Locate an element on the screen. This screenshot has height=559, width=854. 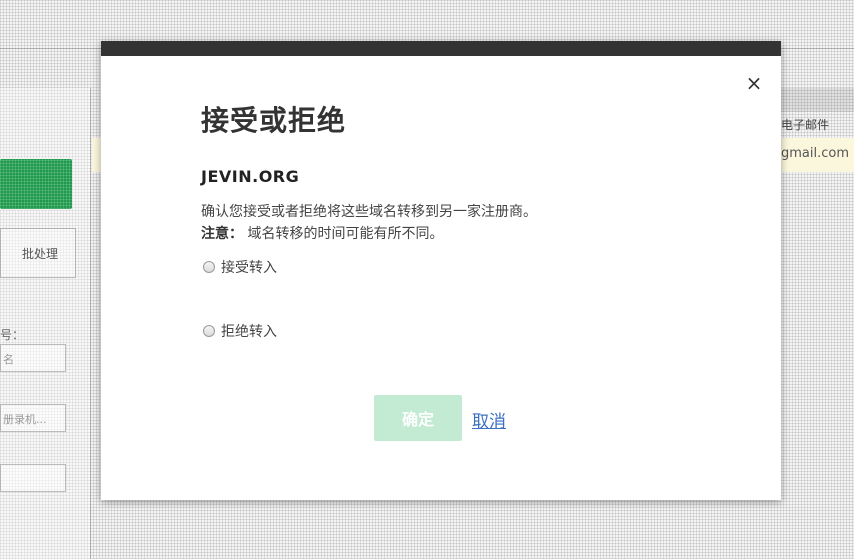
dialog-top-bar is located at coordinates (441, 48).